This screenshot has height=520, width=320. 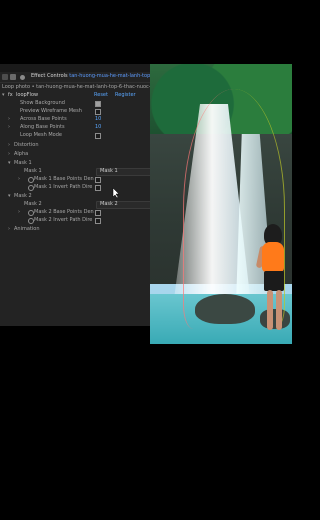 I want to click on across-base-points-row: › Across Base Points 10, so click(x=87, y=119).